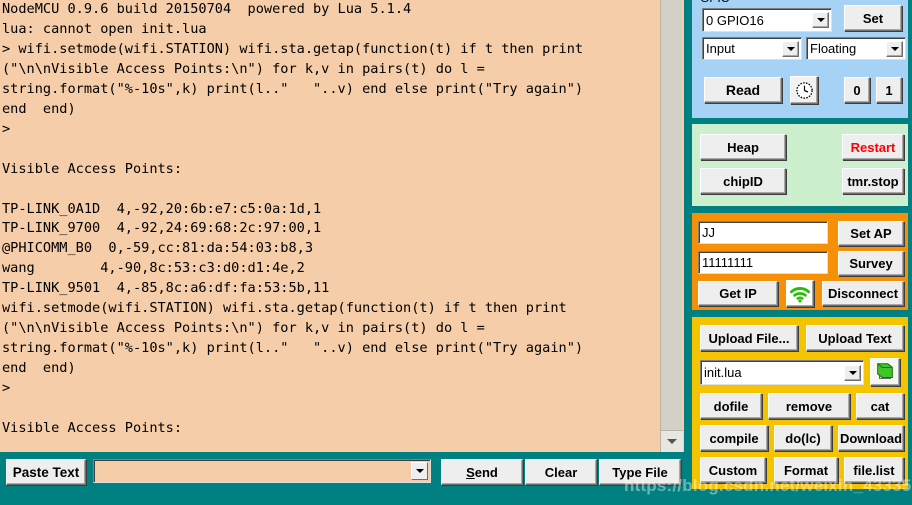 The width and height of the screenshot is (912, 505). What do you see at coordinates (763, 232) in the screenshot?
I see `wifi-ssid-input: JJ` at bounding box center [763, 232].